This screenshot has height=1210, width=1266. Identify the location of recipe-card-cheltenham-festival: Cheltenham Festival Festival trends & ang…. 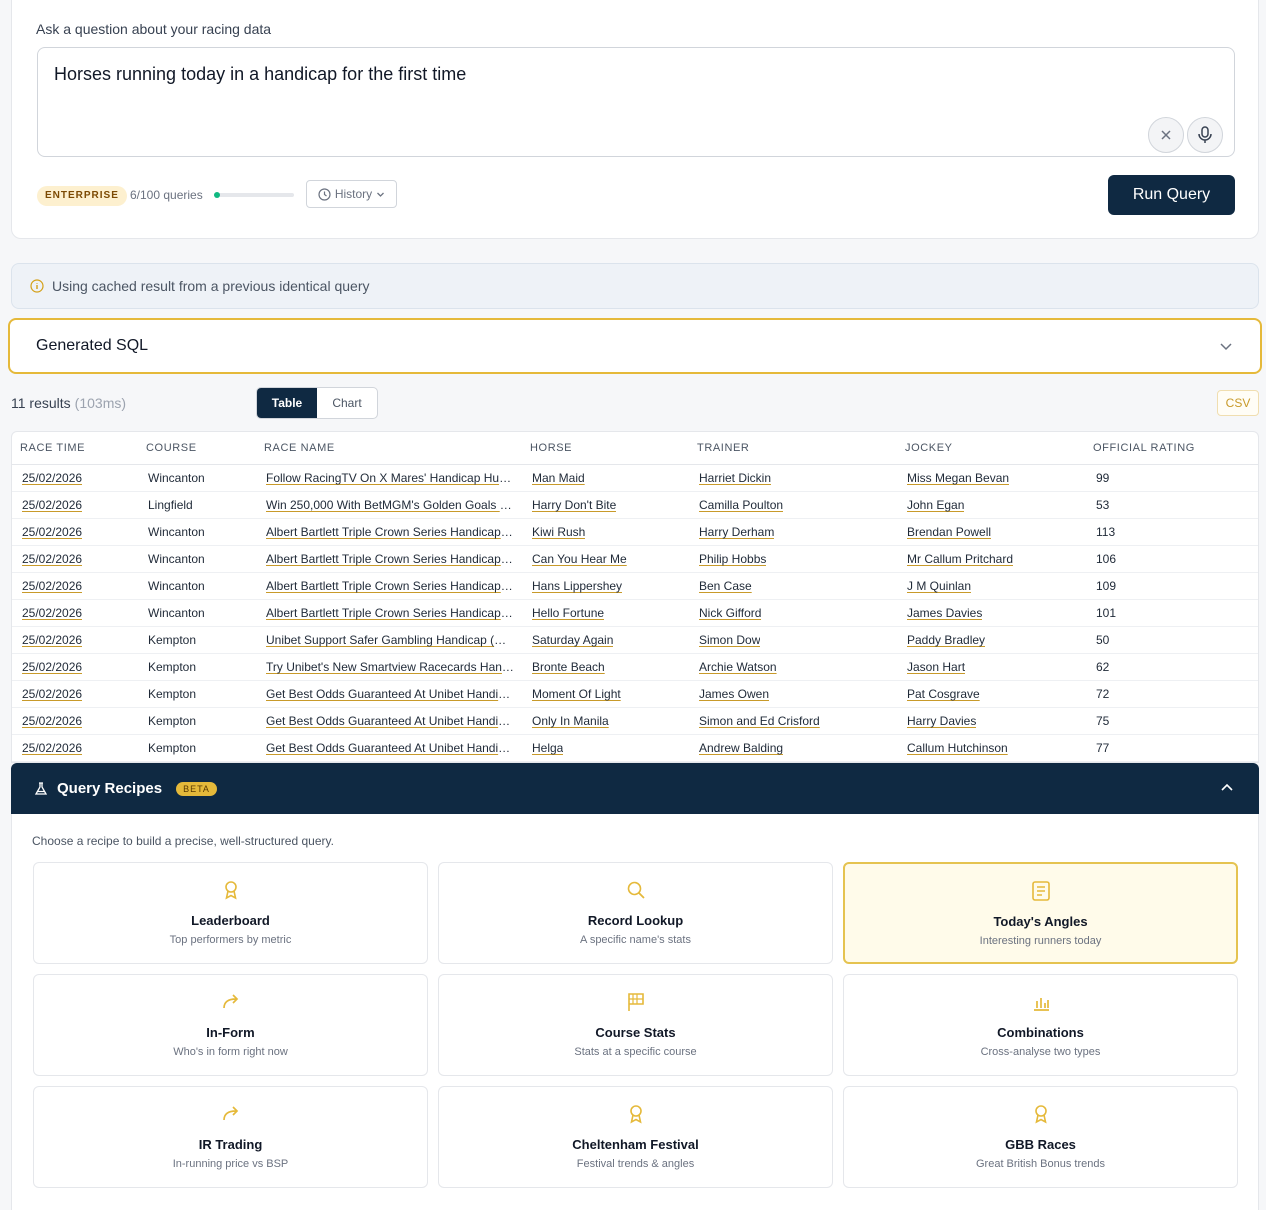
(635, 1137).